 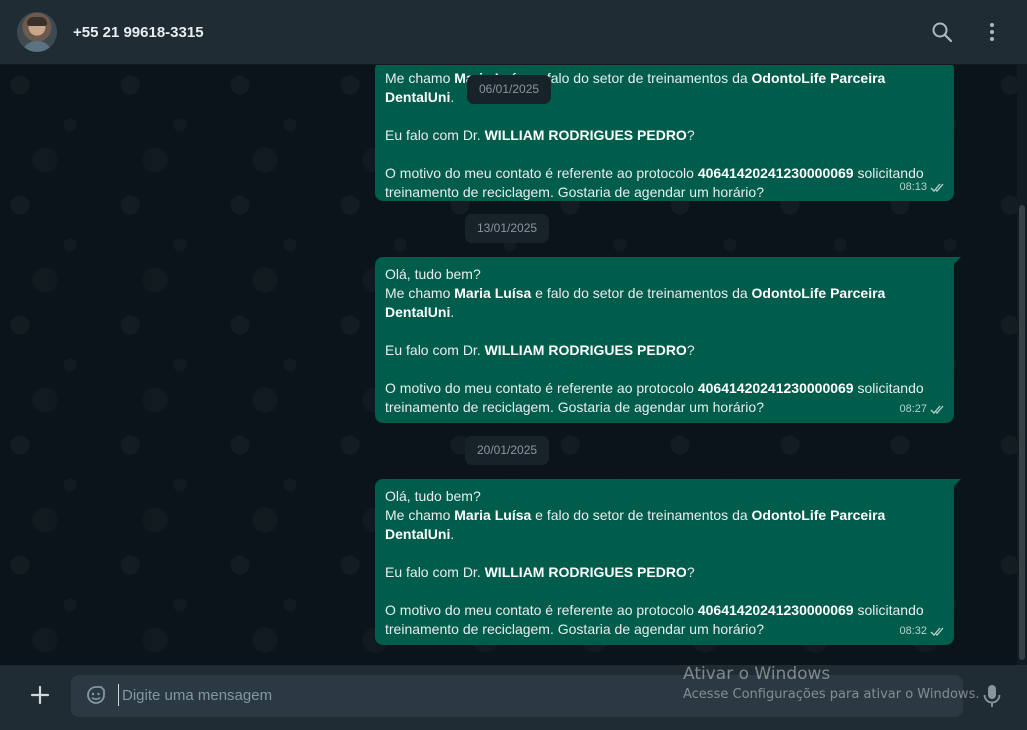 I want to click on date-separator: 13/01/2025, so click(x=507, y=228).